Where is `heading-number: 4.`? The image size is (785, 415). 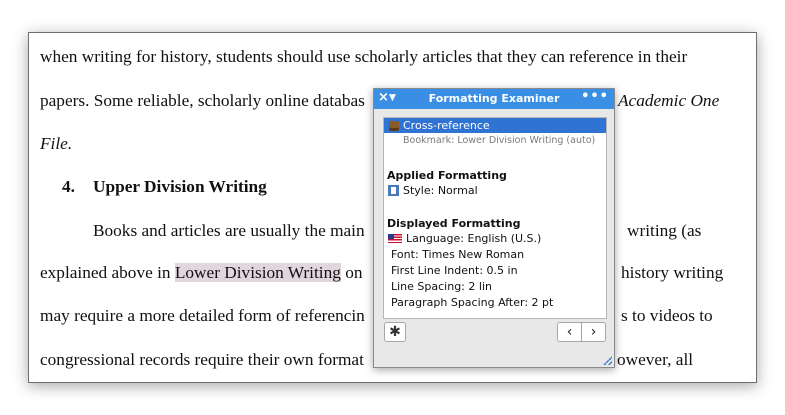 heading-number: 4. is located at coordinates (68, 186).